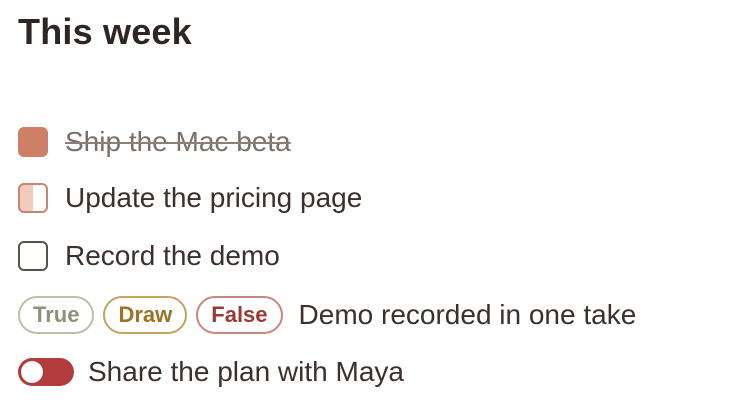 Image resolution: width=734 pixels, height=404 pixels. I want to click on draw-chip-button: Draw, so click(145, 315).